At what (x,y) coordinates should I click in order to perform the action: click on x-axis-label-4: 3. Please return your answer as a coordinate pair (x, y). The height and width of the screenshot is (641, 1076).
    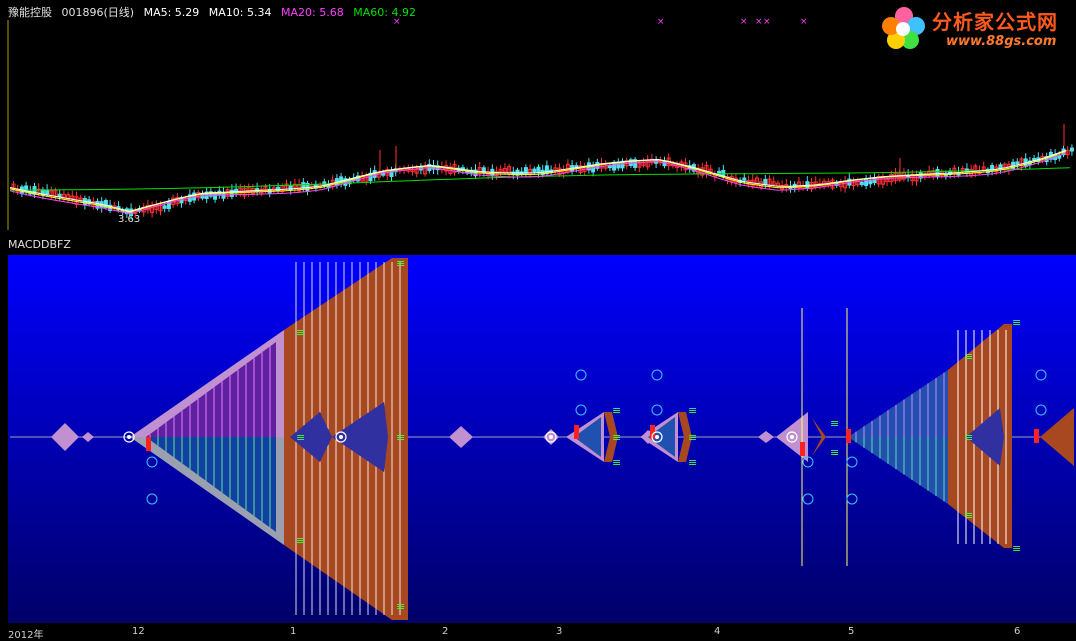
    Looking at the image, I should click on (559, 631).